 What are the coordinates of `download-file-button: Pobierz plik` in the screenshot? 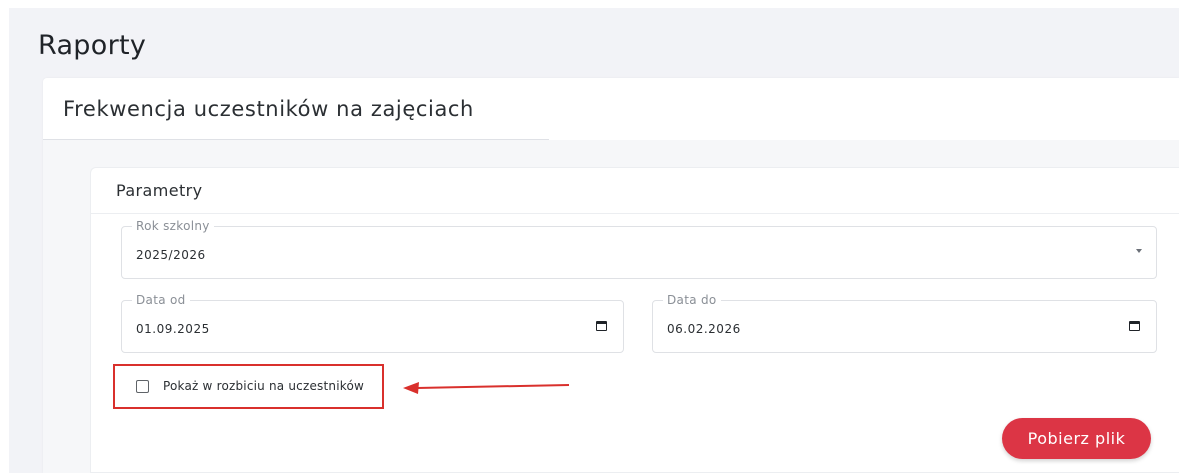 It's located at (1076, 438).